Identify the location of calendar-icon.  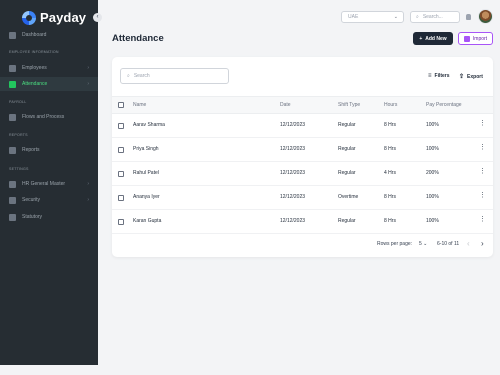
(12, 84).